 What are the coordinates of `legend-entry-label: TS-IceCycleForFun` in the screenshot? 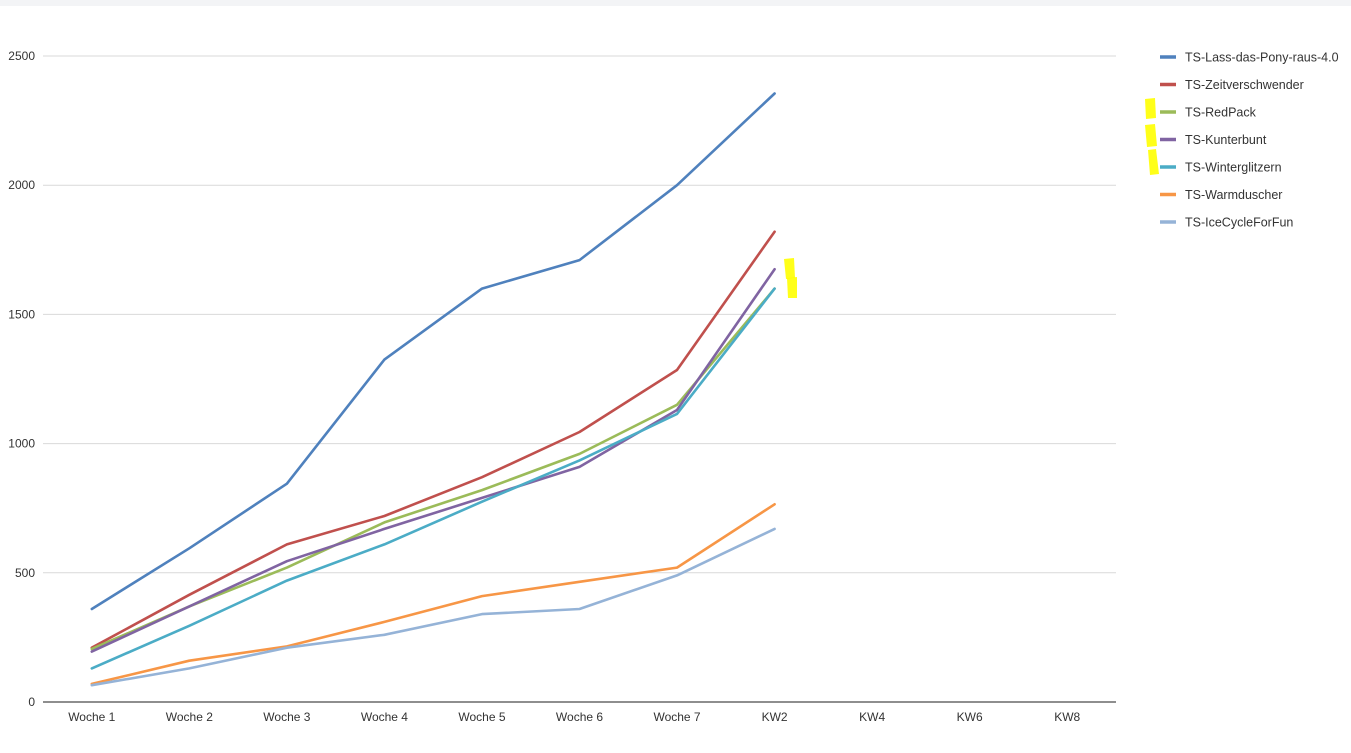 It's located at (1239, 223).